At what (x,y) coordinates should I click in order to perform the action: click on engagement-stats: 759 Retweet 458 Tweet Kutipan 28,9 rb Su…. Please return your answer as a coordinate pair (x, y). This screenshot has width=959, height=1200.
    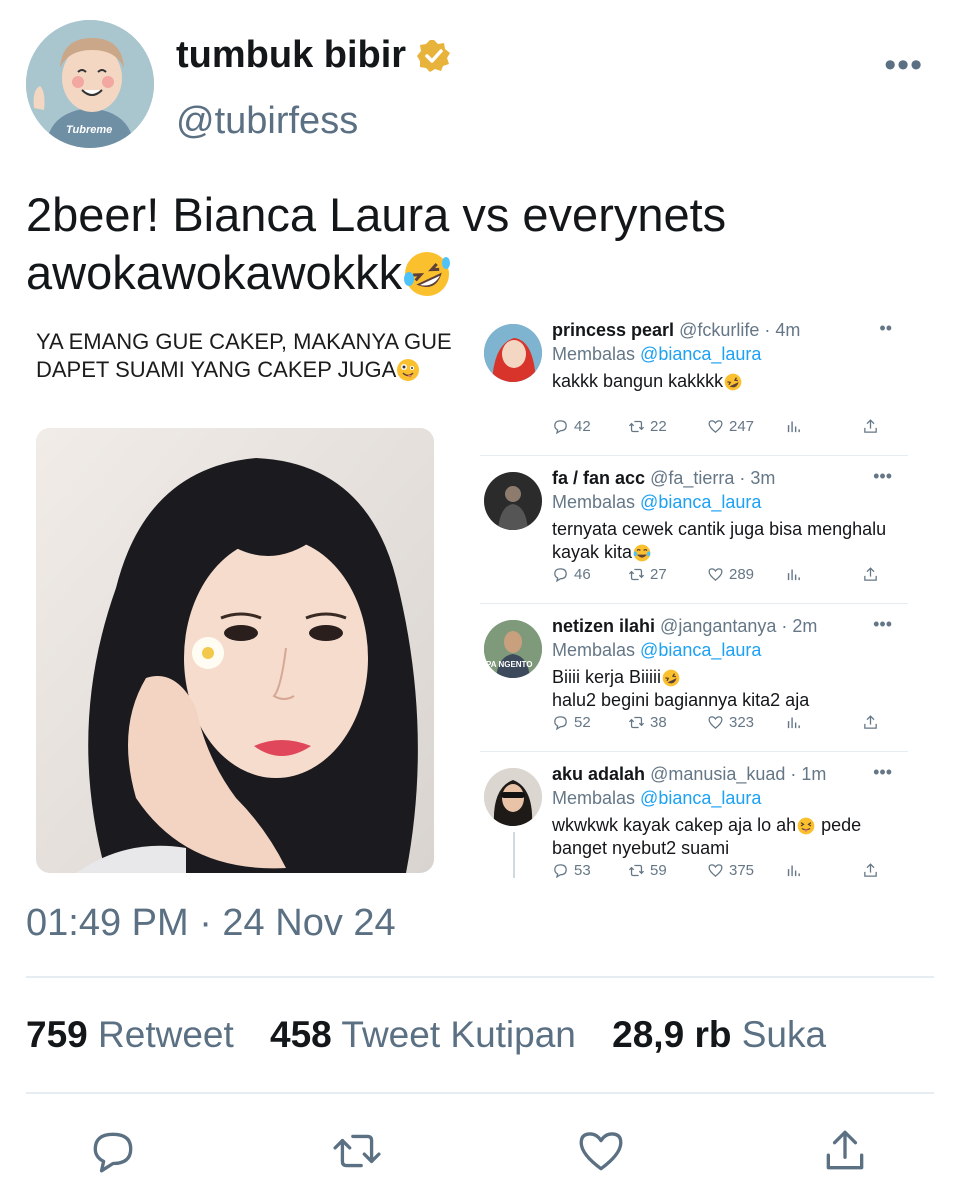
    Looking at the image, I should click on (426, 1035).